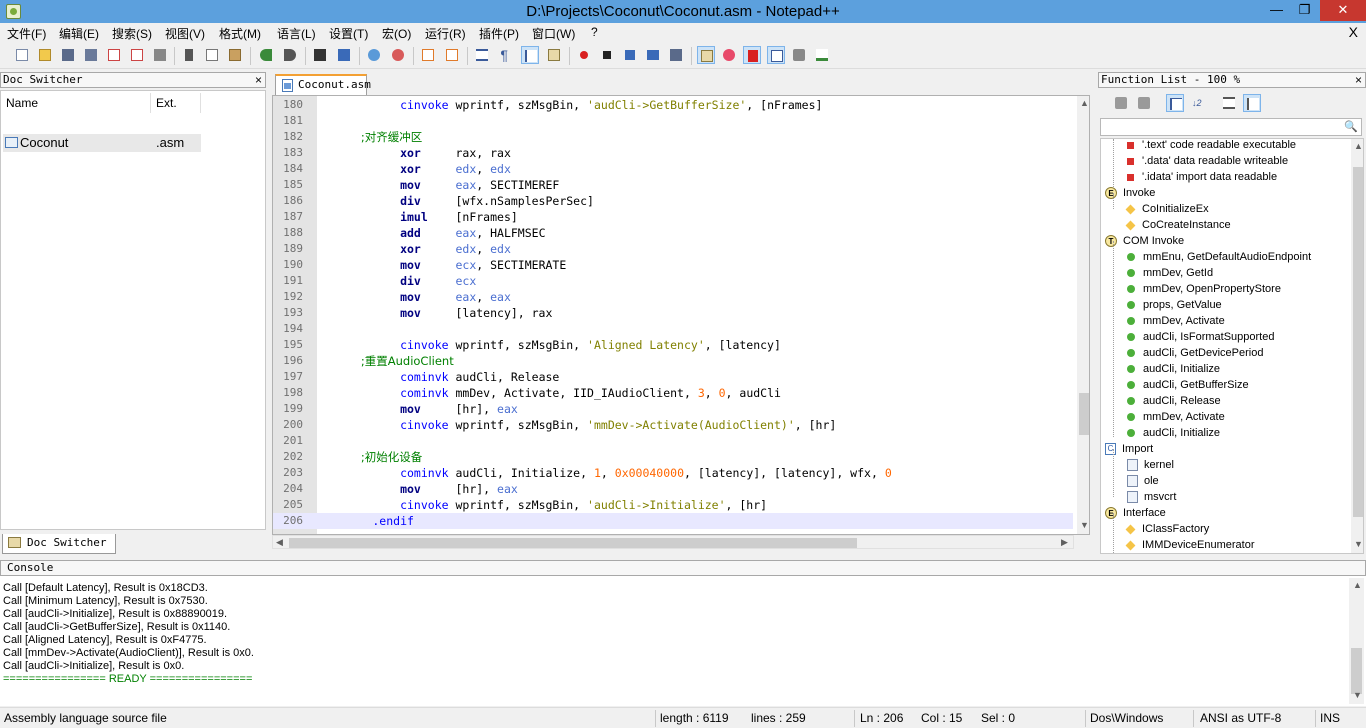  Describe the element at coordinates (673, 329) in the screenshot. I see `code-line: 194` at that location.